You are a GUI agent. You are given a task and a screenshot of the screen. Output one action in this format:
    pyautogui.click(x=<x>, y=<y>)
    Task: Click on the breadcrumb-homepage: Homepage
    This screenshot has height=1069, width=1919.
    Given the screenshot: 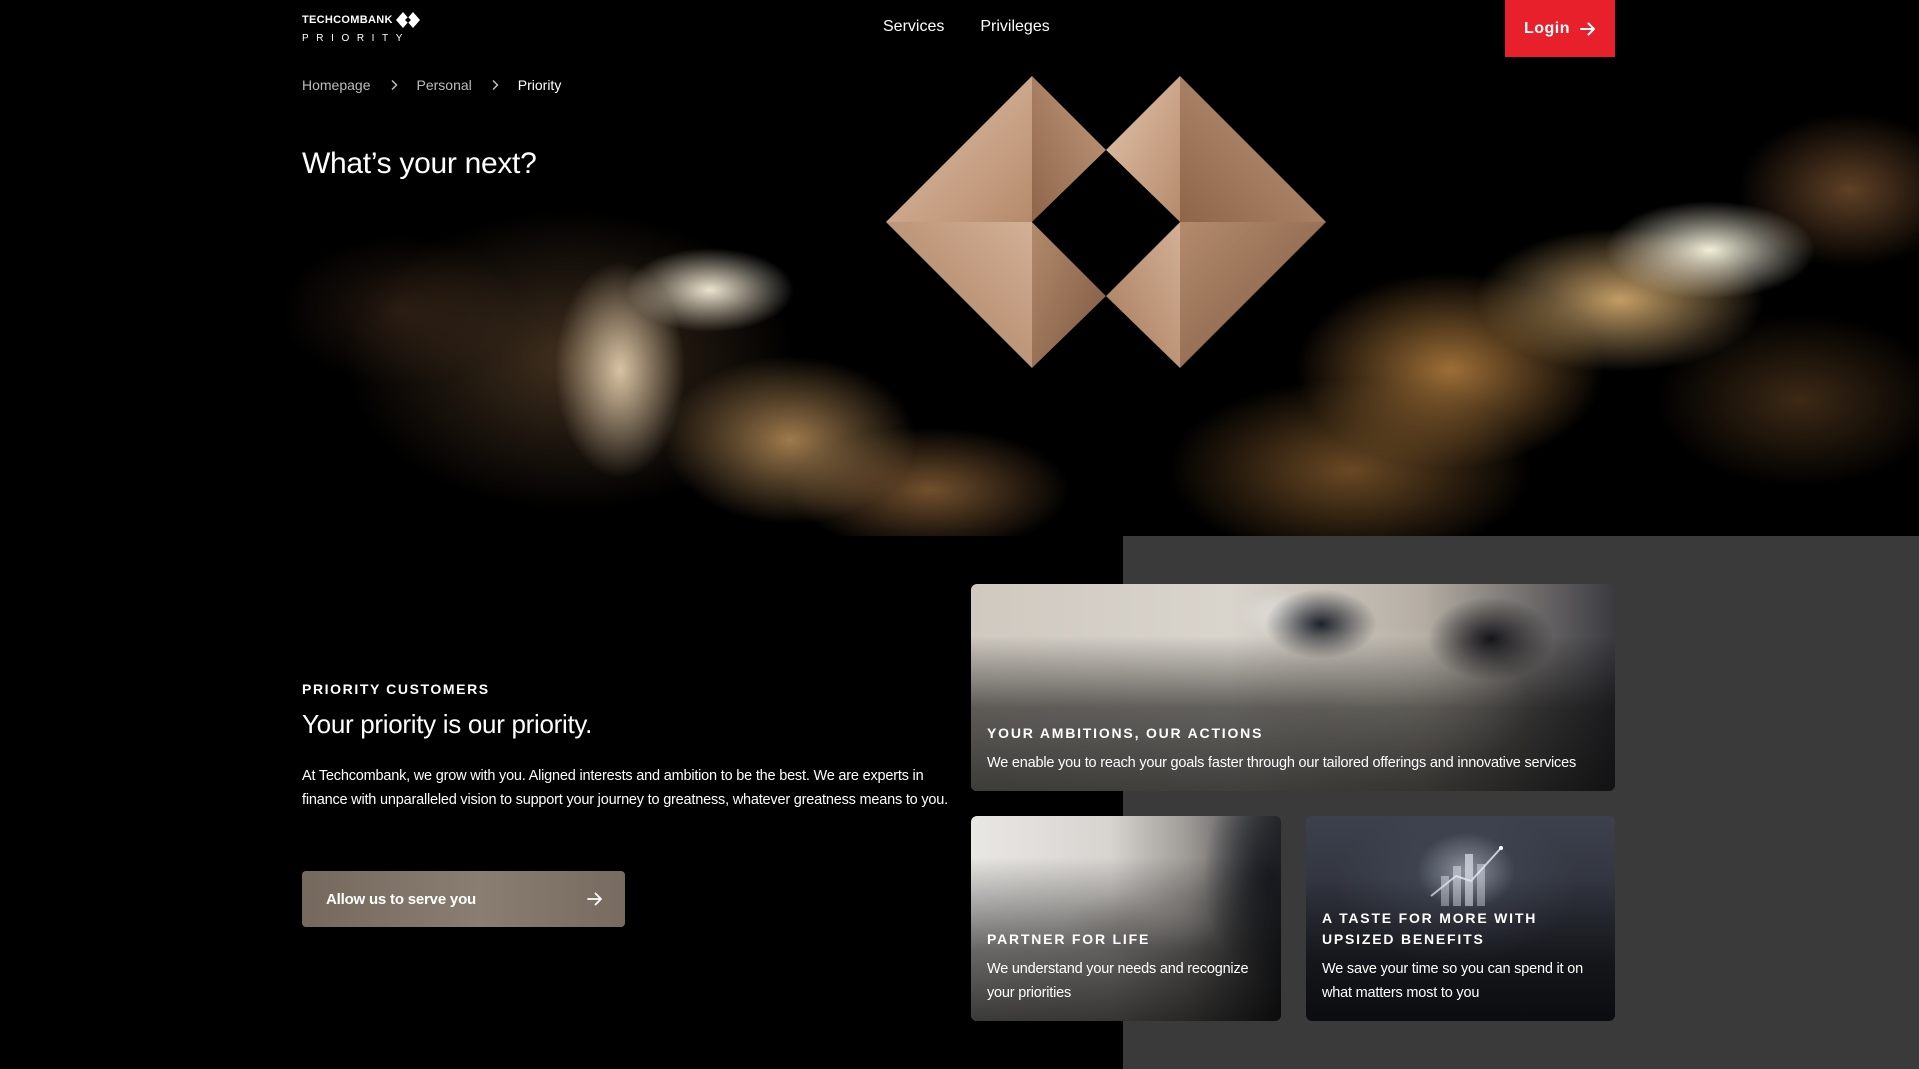 What is the action you would take?
    pyautogui.click(x=336, y=85)
    